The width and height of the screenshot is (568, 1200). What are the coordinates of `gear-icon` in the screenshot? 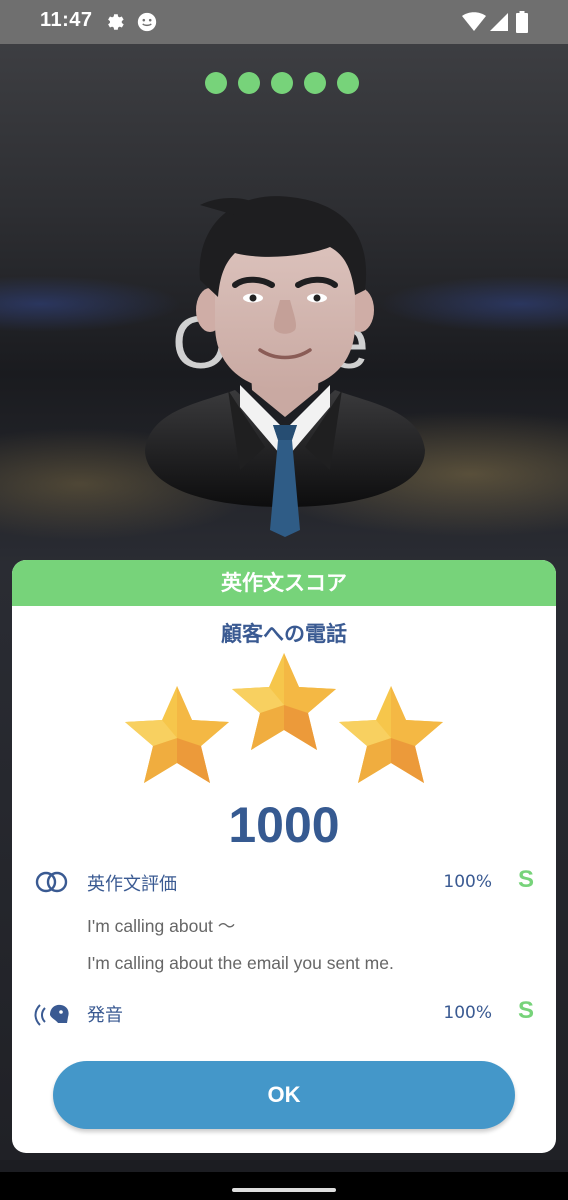 It's located at (115, 24).